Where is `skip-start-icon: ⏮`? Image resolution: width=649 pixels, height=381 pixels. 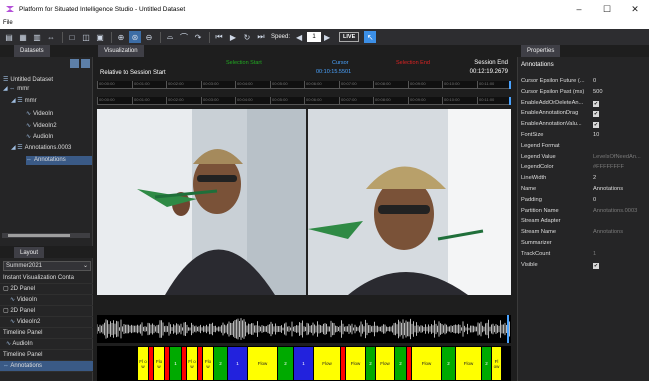
skip-start-icon: ⏮ is located at coordinates (219, 37).